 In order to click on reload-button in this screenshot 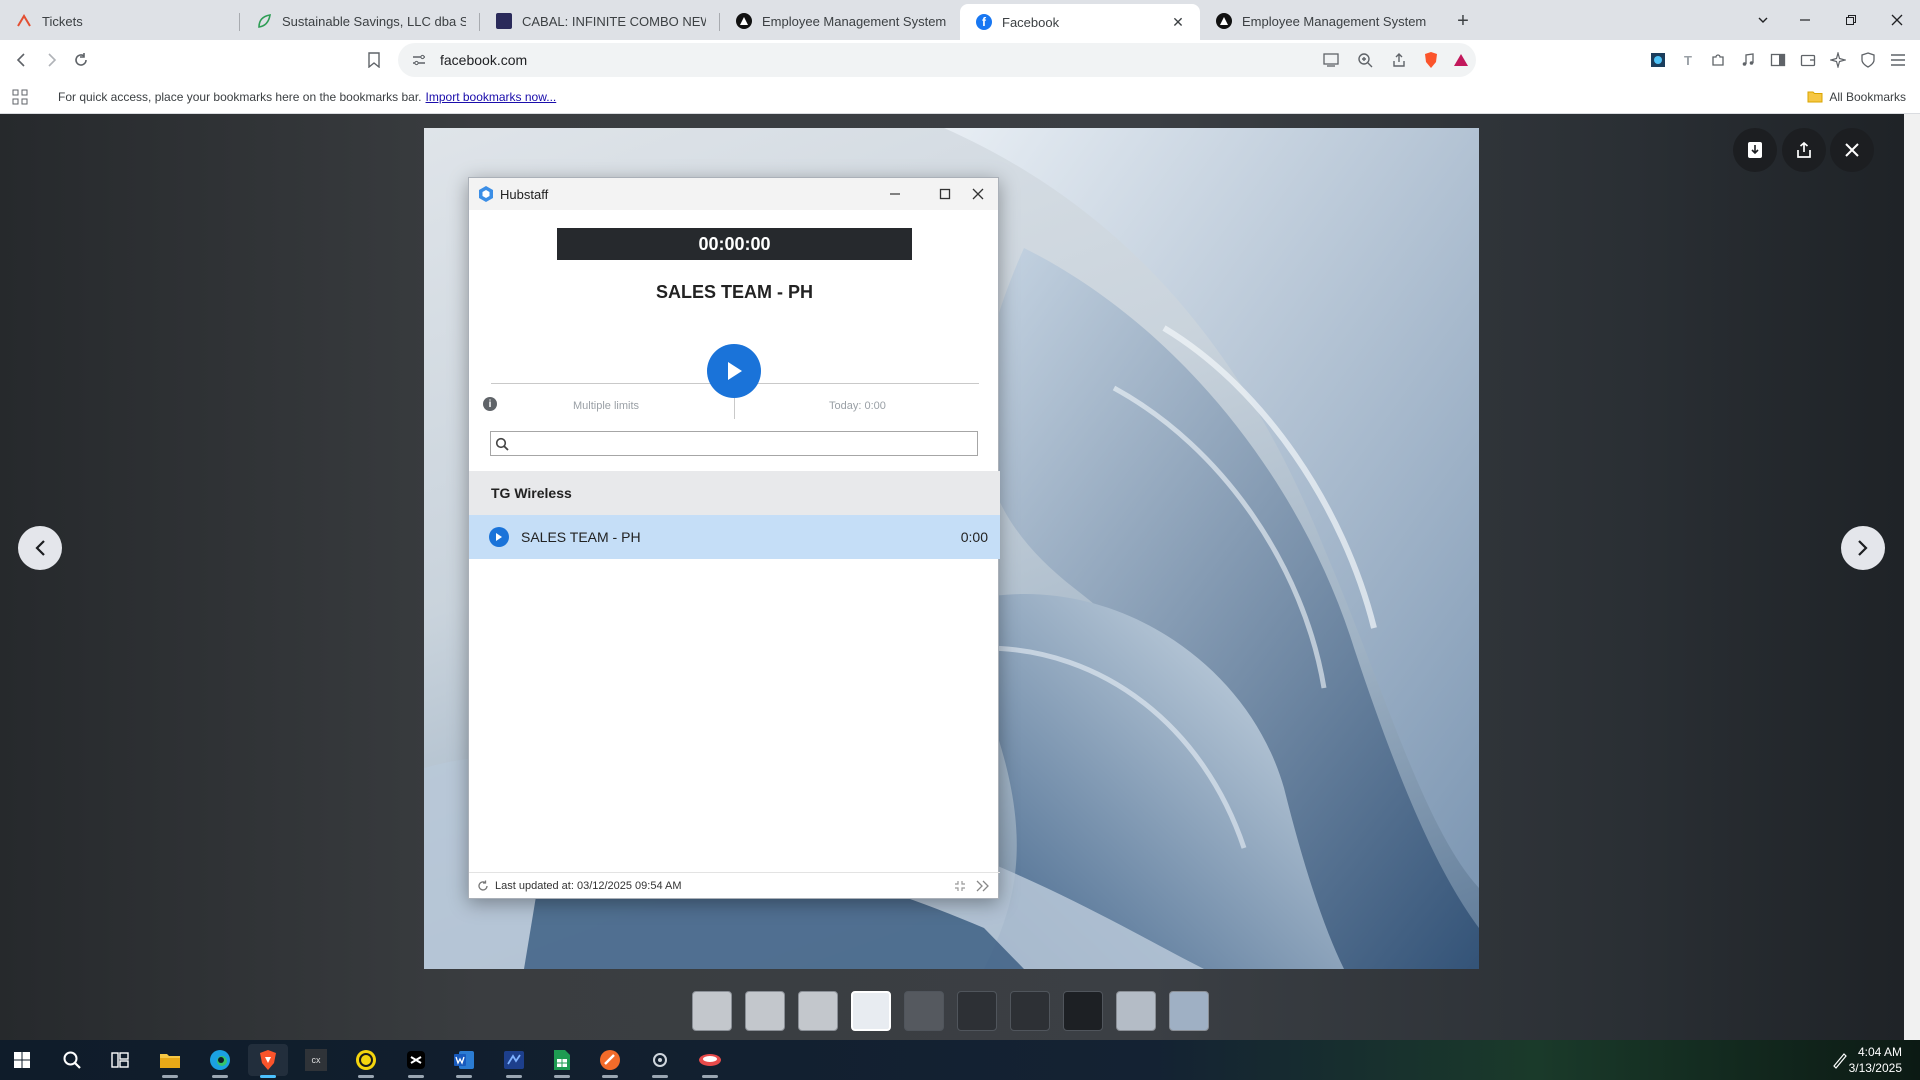, I will do `click(81, 60)`.